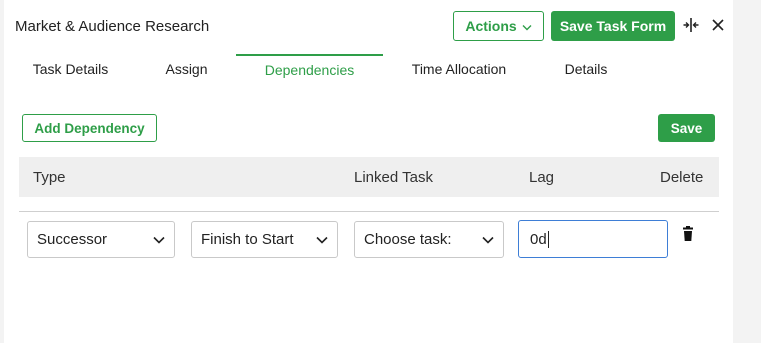 This screenshot has height=343, width=761. What do you see at coordinates (691, 25) in the screenshot?
I see `split-view-icon` at bounding box center [691, 25].